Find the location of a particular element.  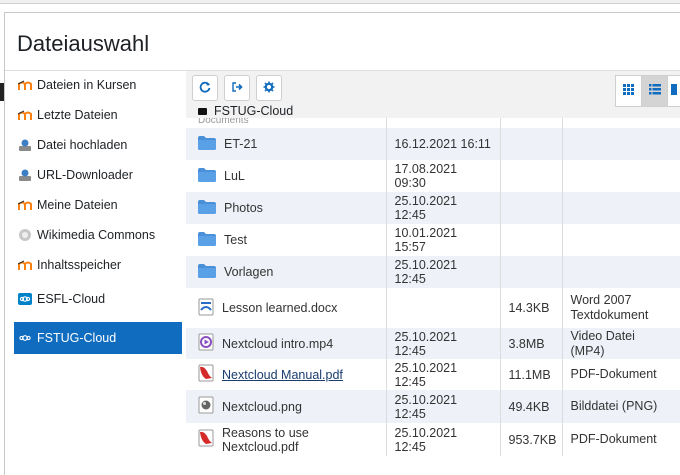

file-type: Bilddatei (PNG) is located at coordinates (621, 406).